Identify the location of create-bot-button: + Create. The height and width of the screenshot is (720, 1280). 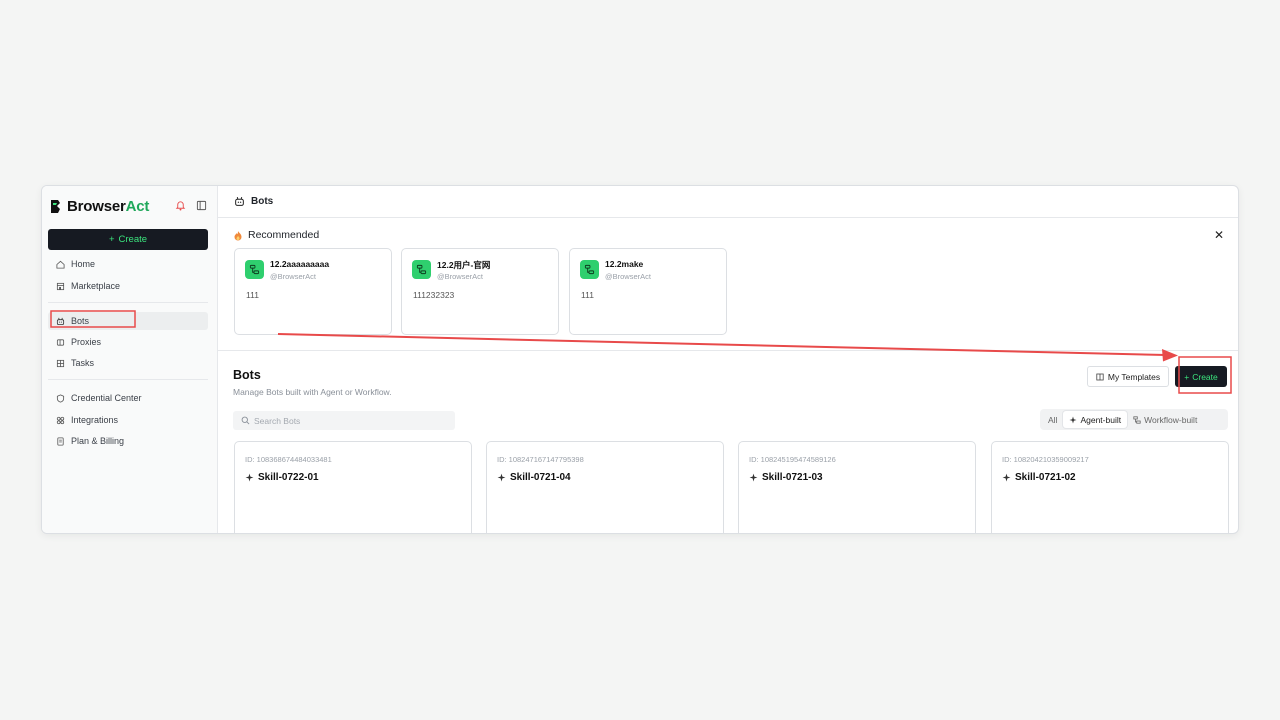
(1201, 376).